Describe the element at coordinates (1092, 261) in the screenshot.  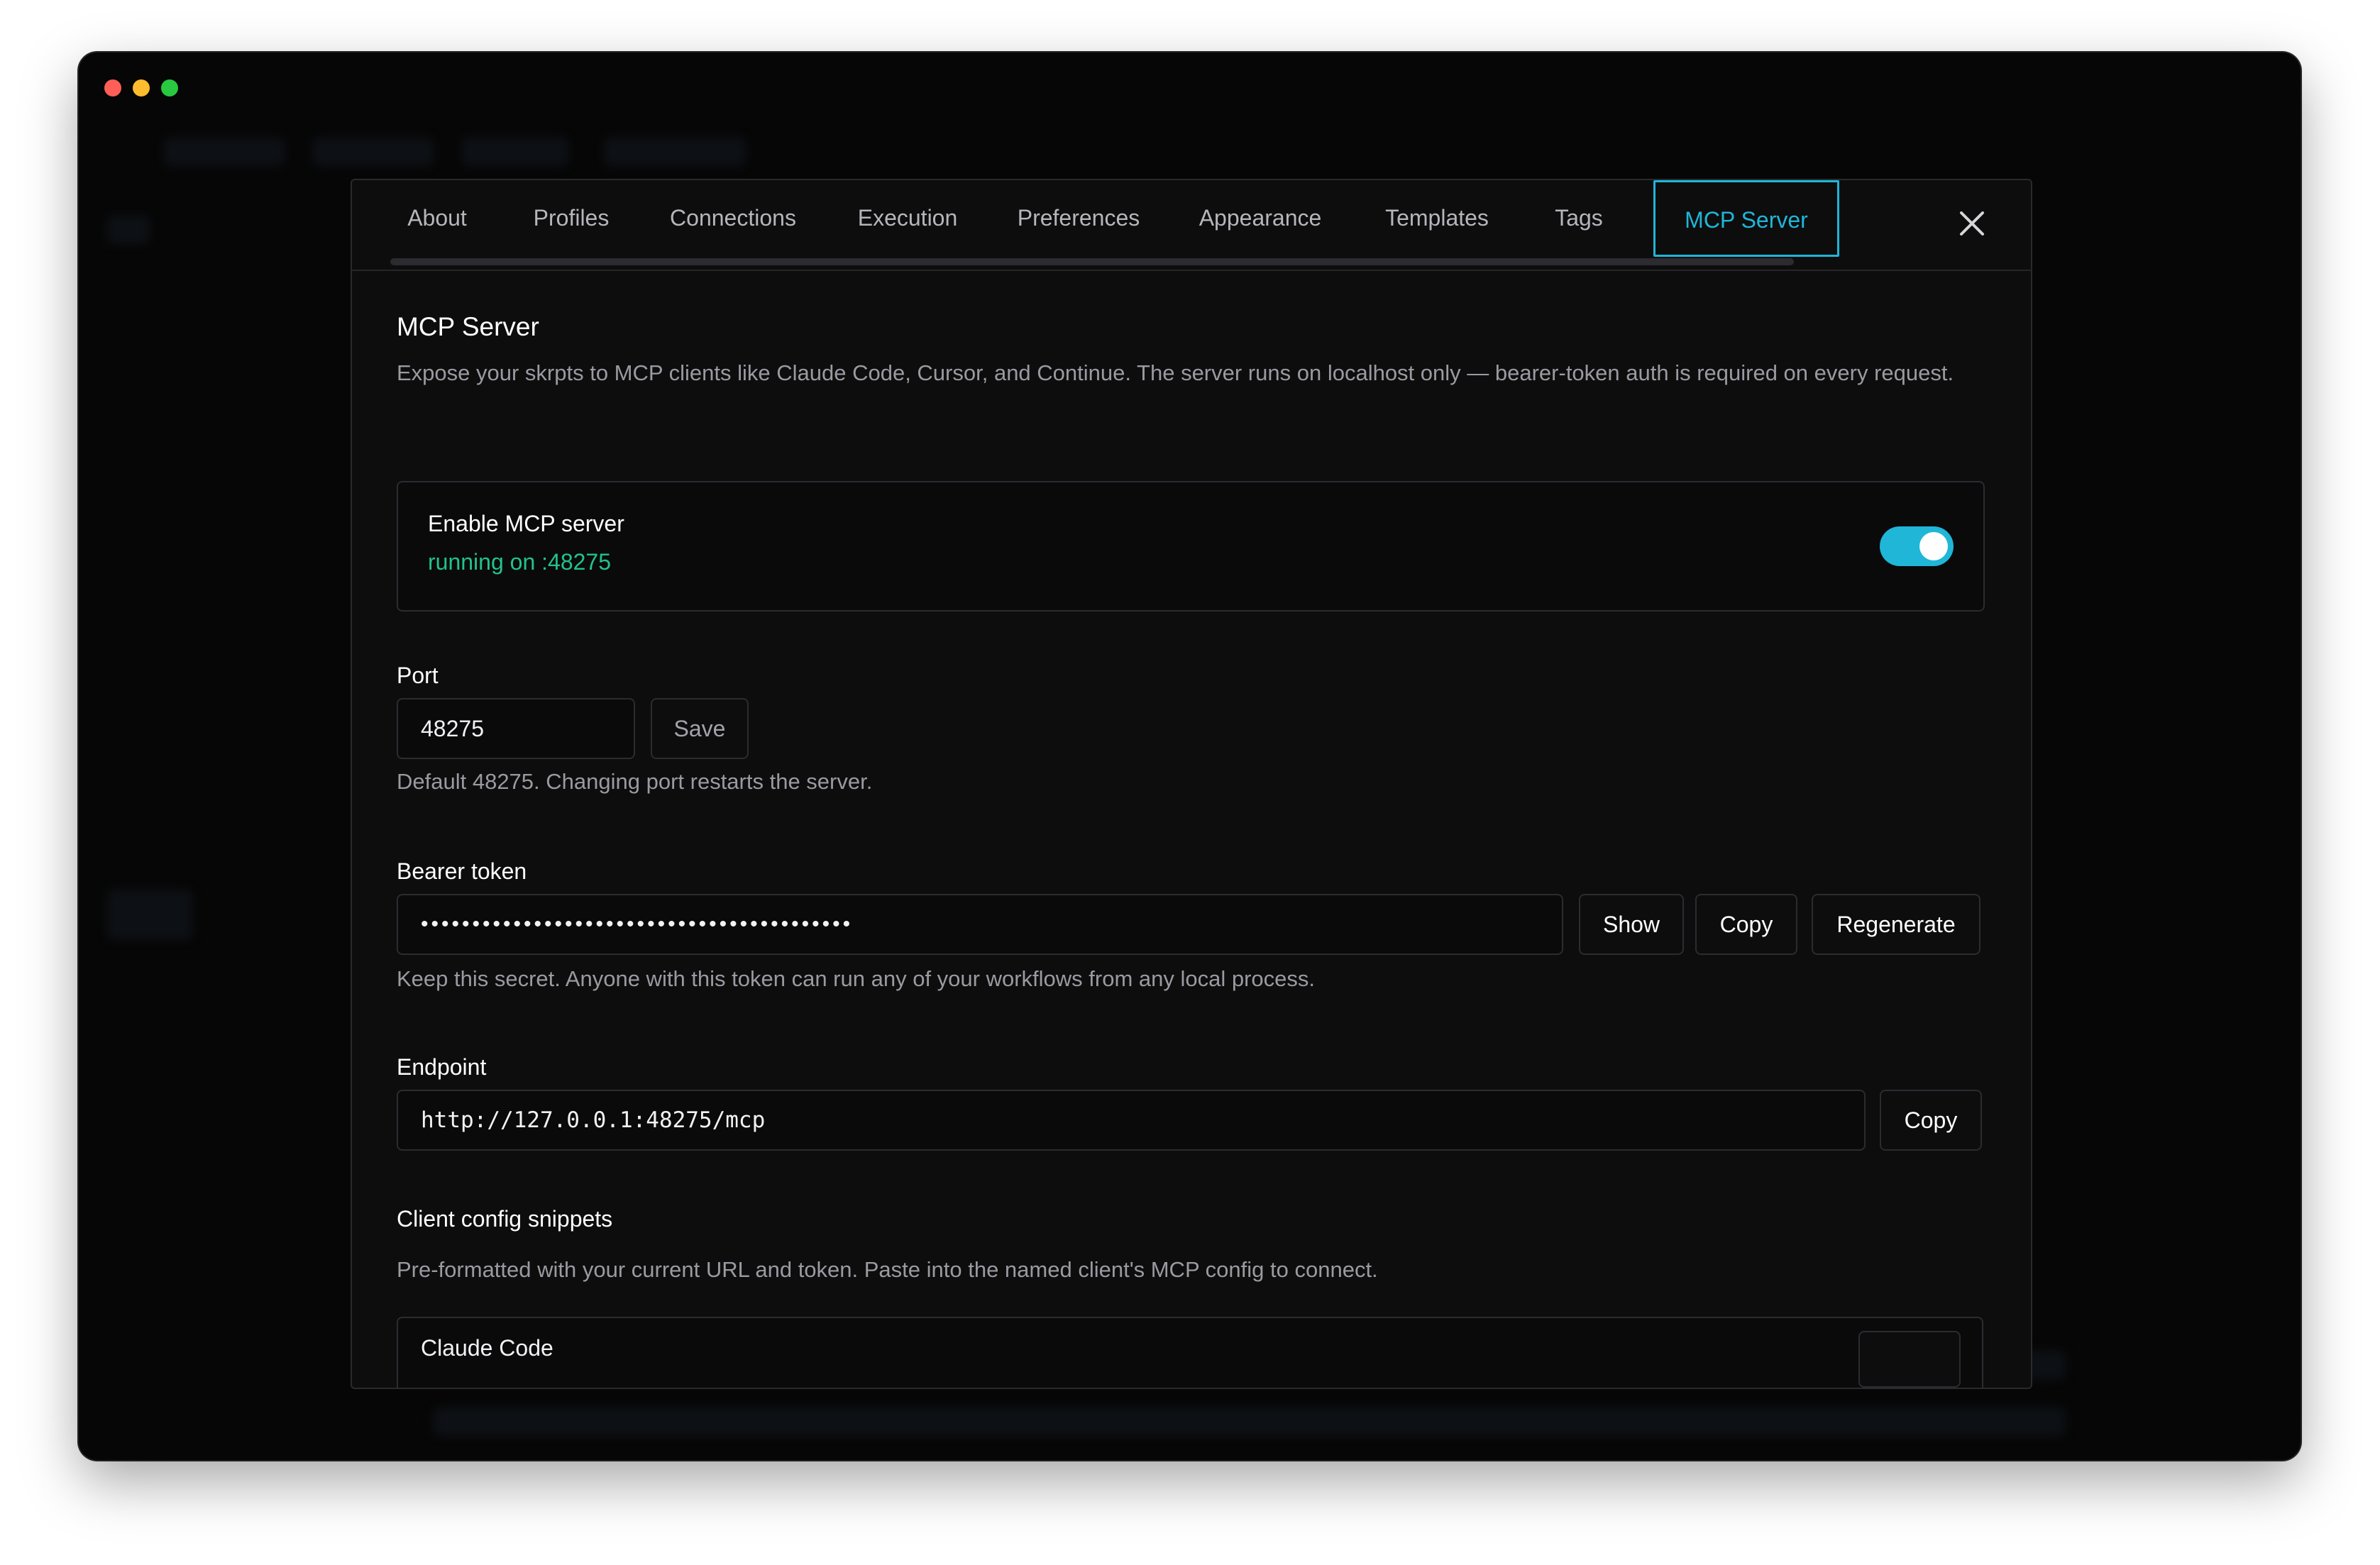
I see `tabs-scrollbar` at that location.